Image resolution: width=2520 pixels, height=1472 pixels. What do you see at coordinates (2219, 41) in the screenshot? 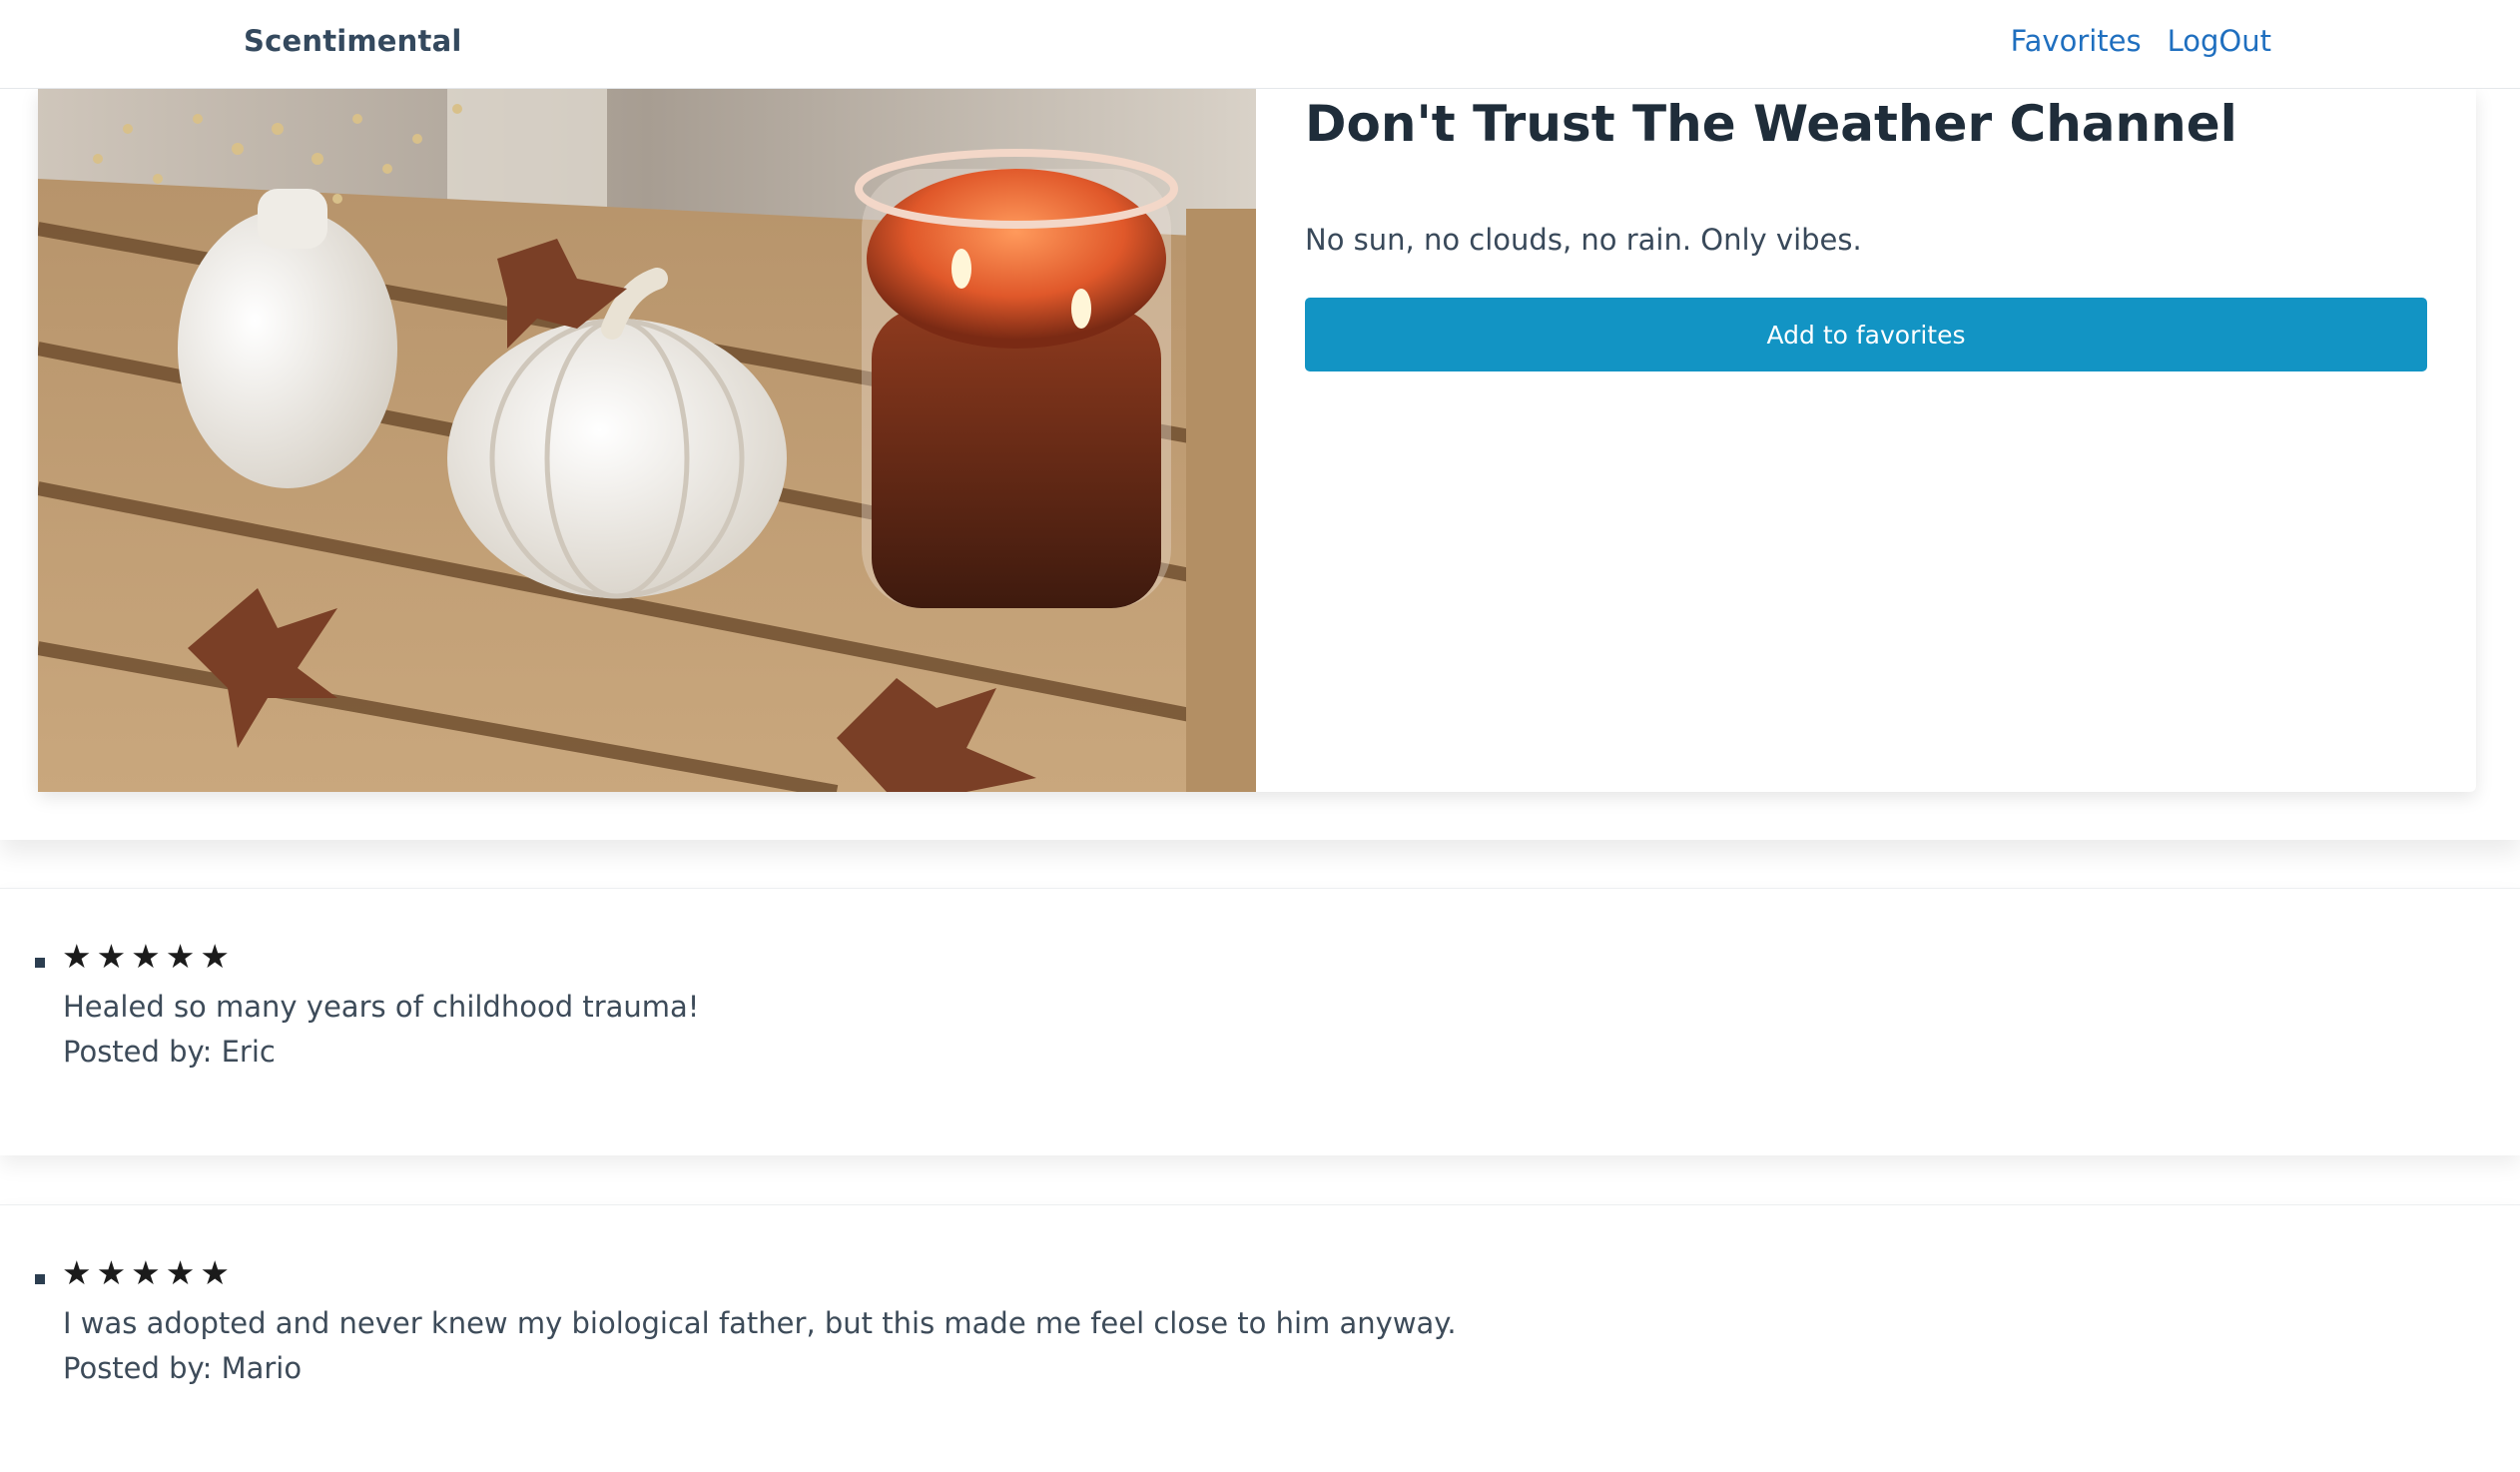
I see `nav-link-logout: LogOut` at bounding box center [2219, 41].